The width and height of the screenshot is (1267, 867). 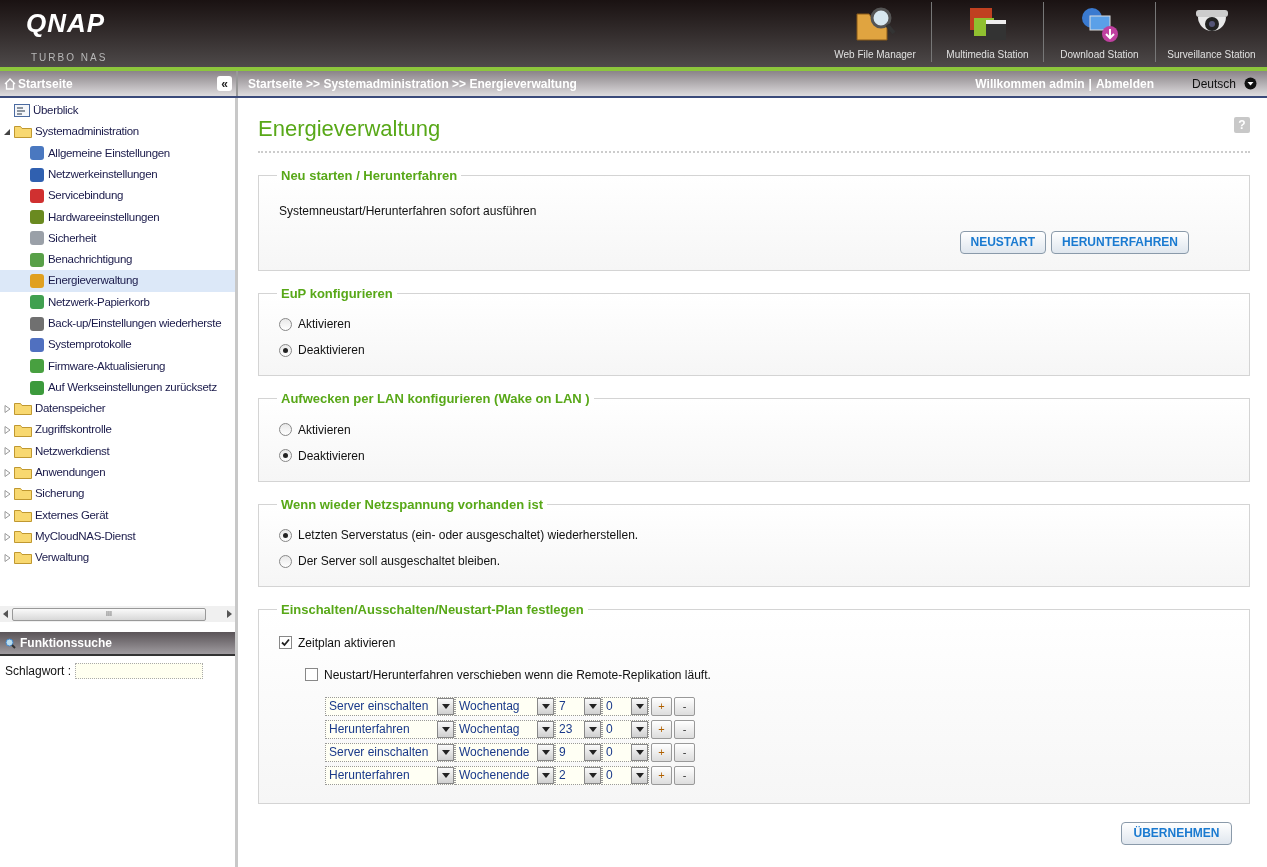 What do you see at coordinates (117, 174) in the screenshot?
I see `tree-item: Netzwerkeinstellungen` at bounding box center [117, 174].